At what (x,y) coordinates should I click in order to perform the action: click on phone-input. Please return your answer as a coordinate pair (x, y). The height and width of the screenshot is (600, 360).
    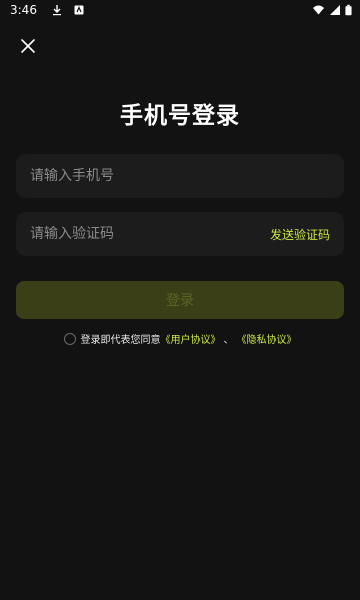
    Looking at the image, I should click on (180, 176).